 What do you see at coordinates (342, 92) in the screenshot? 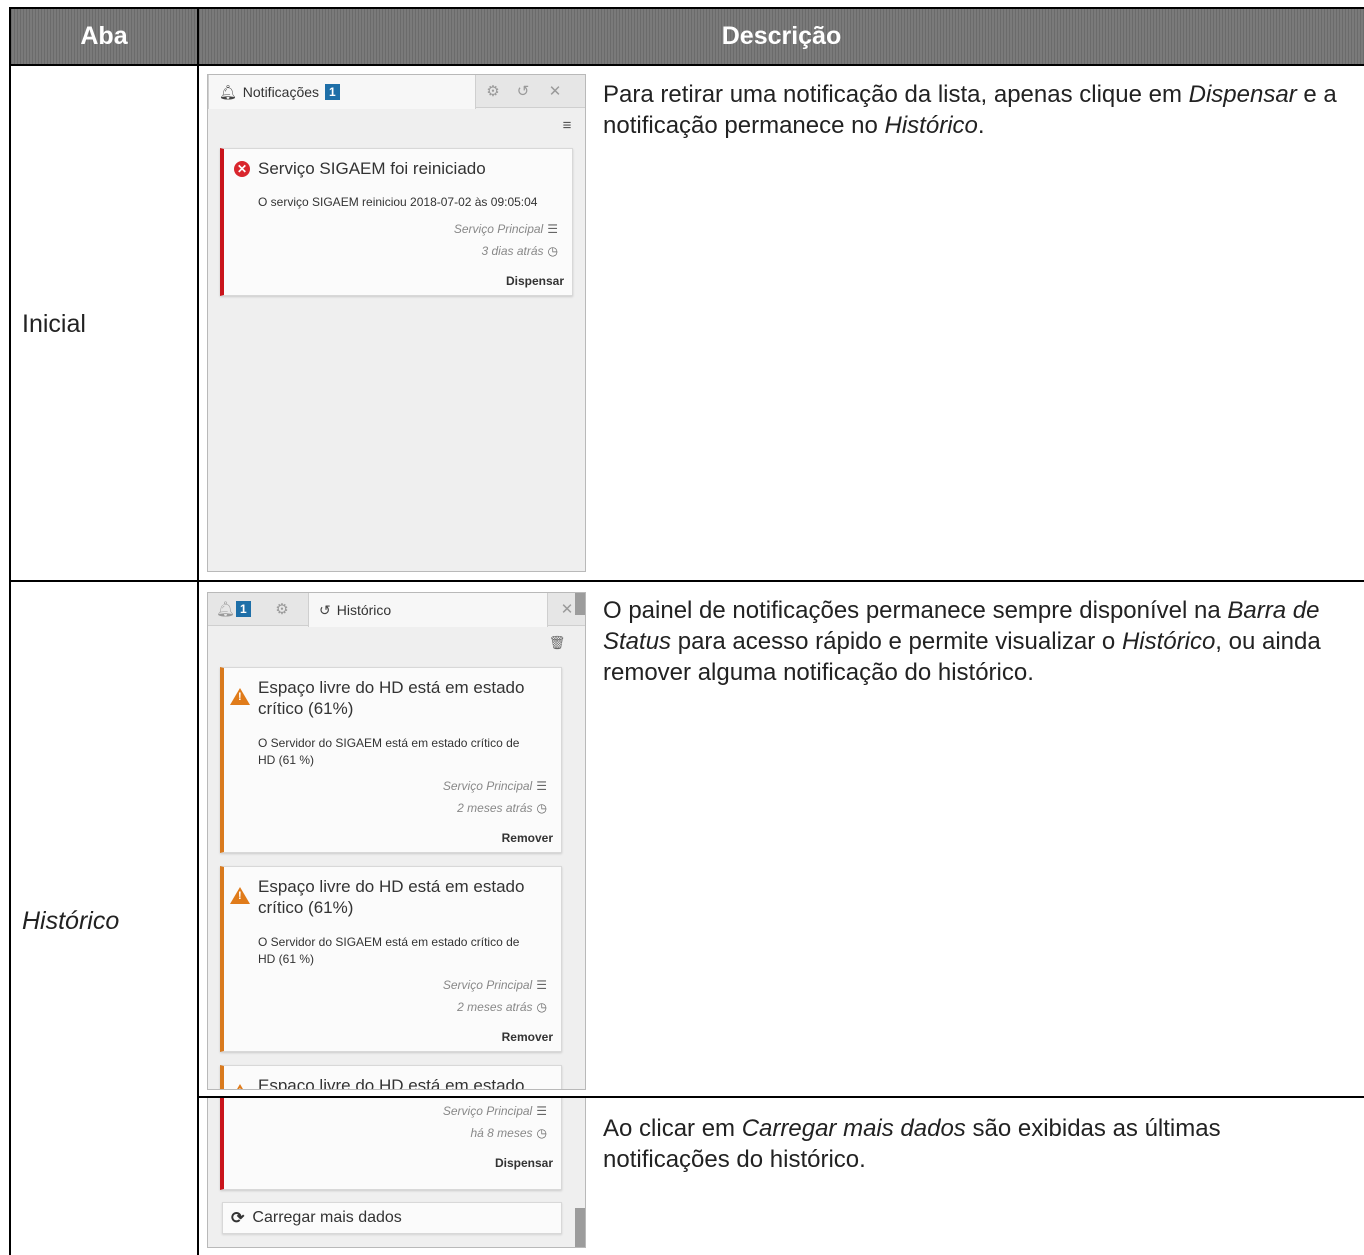
I see `tab-notificacoes: 🔔︎ Notificações 1` at bounding box center [342, 92].